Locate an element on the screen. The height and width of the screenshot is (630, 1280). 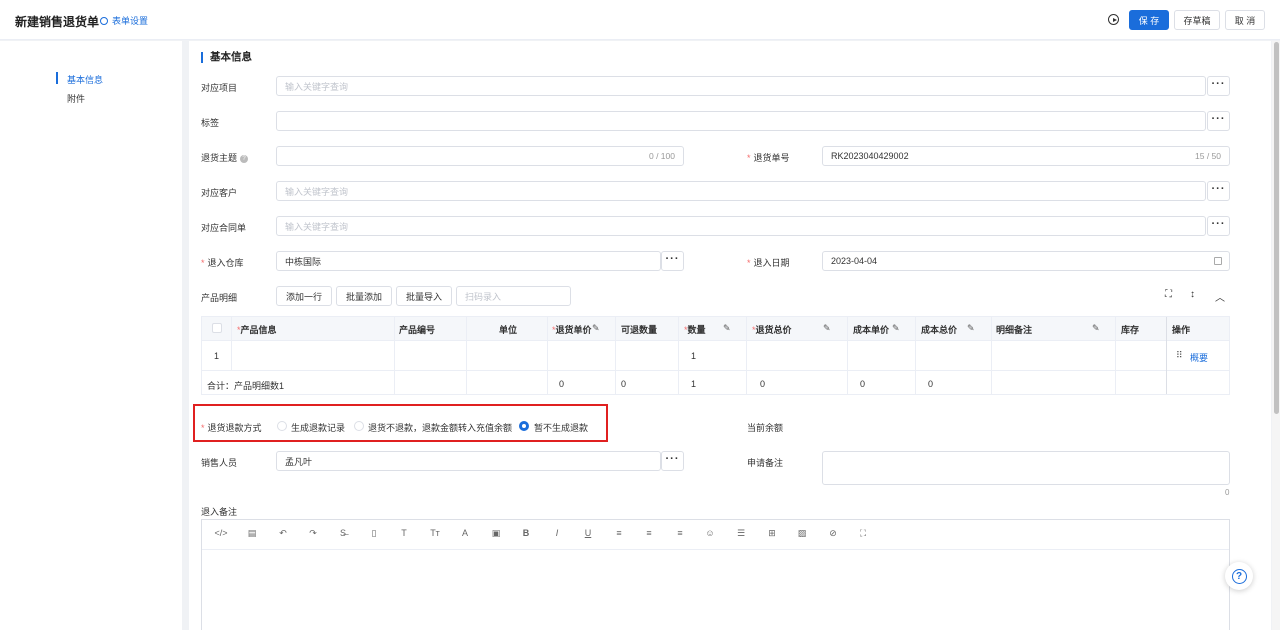
cancel-button: 取 消 is located at coordinates (1245, 20).